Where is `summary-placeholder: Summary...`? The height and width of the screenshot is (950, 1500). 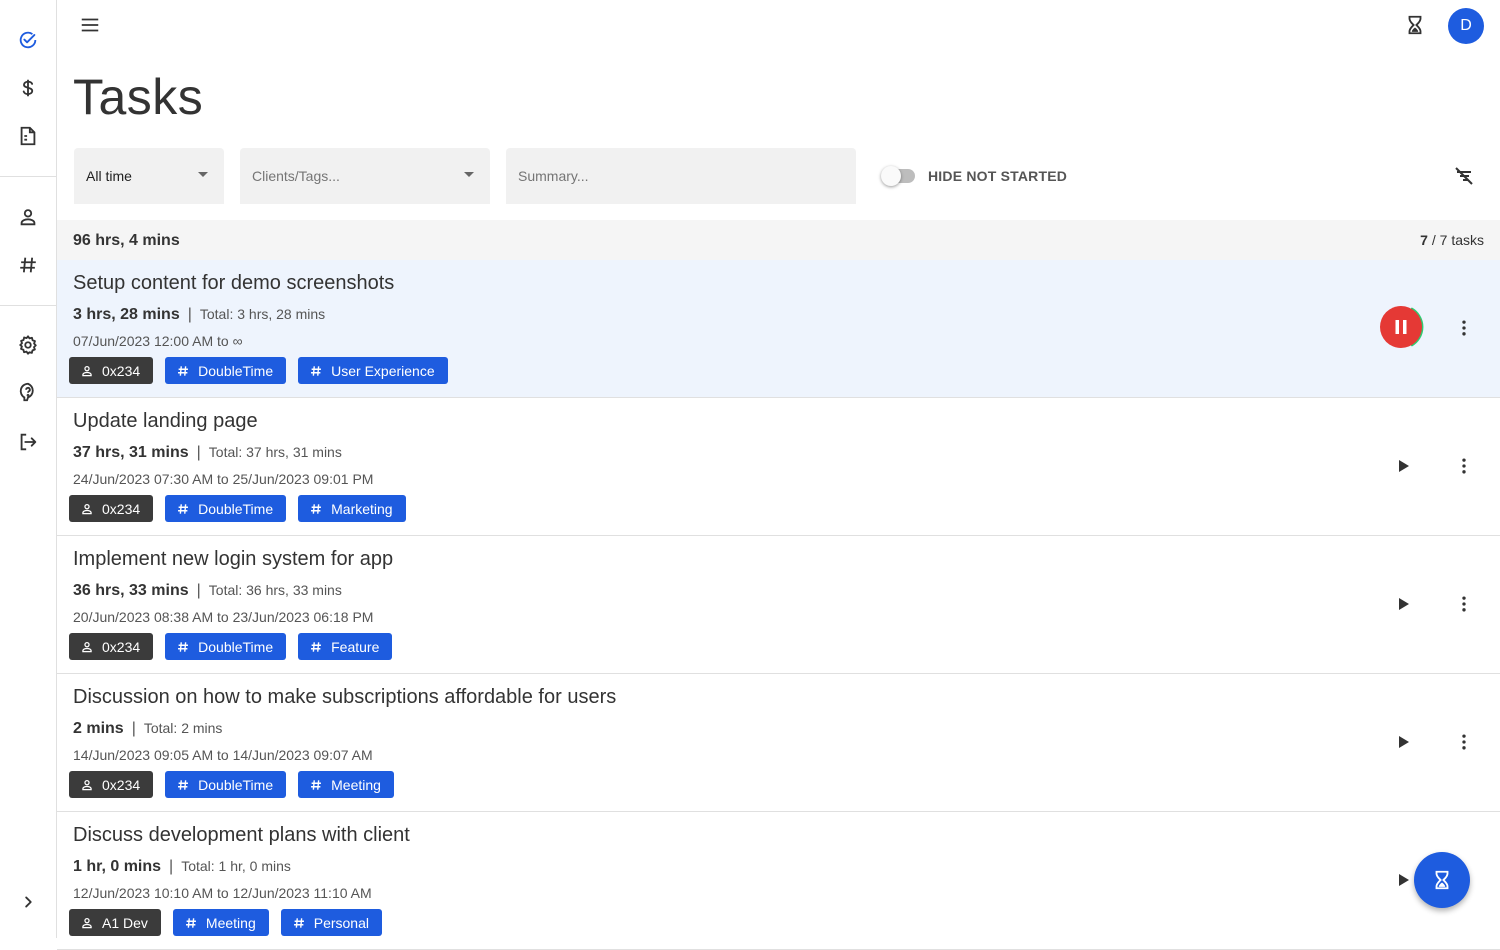 summary-placeholder: Summary... is located at coordinates (553, 176).